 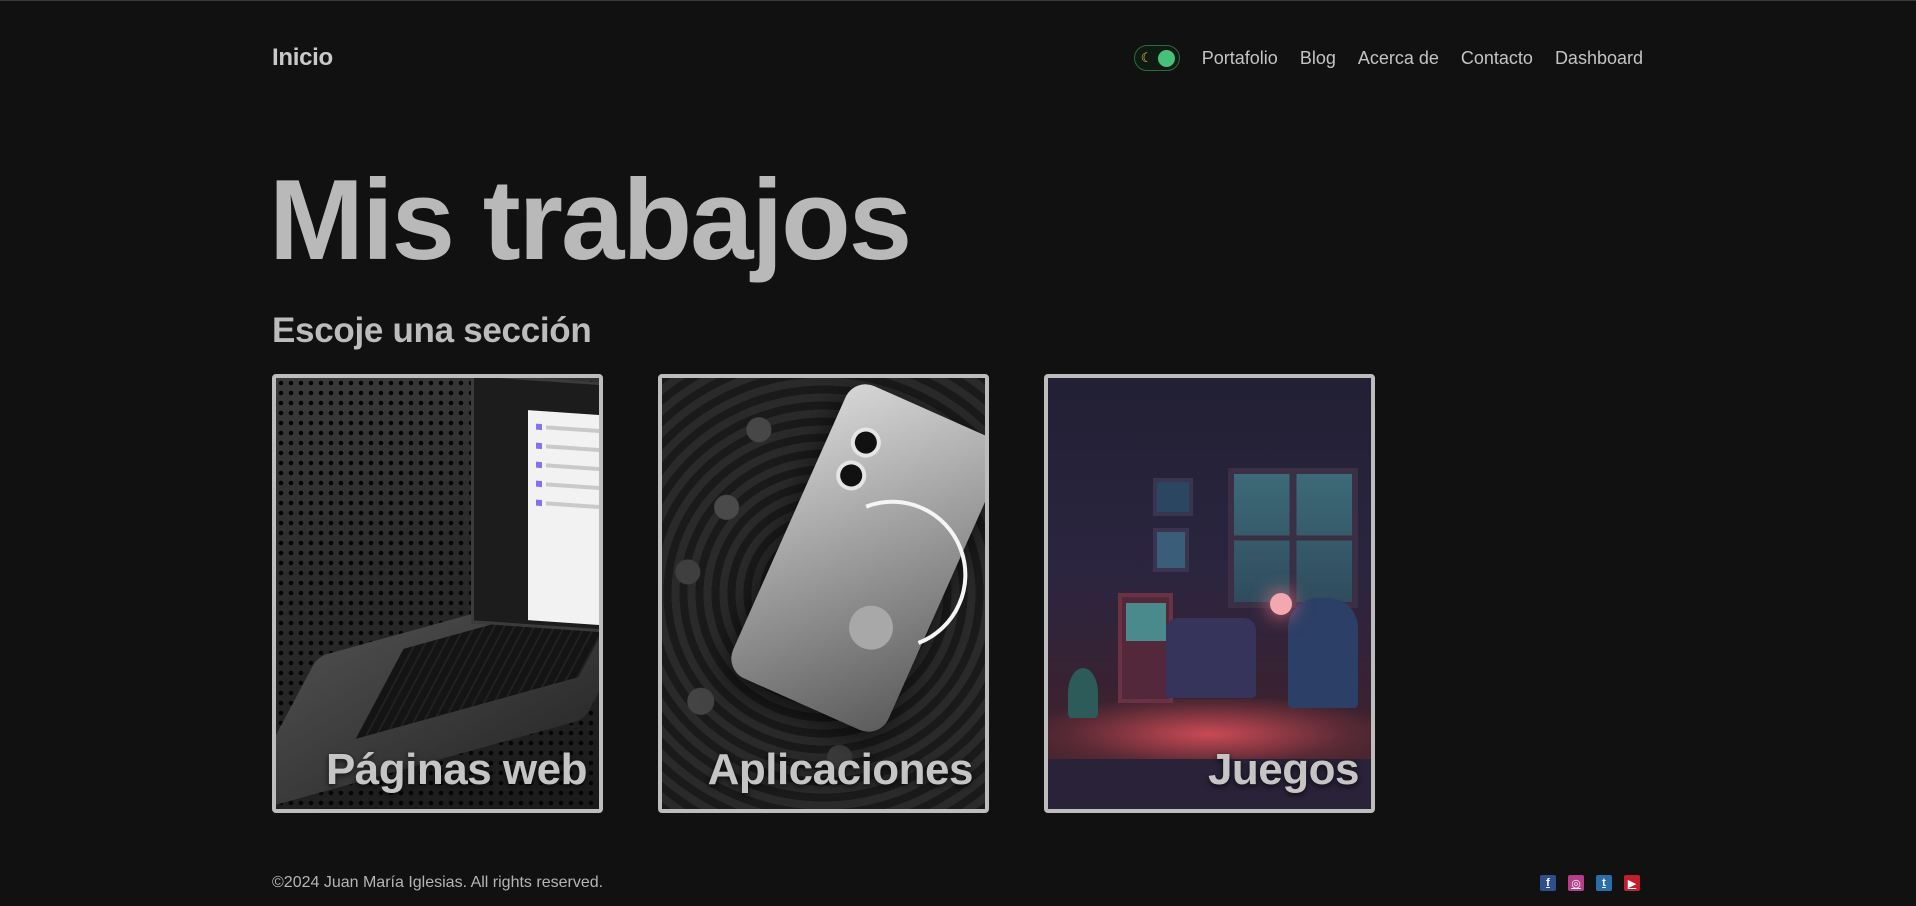 I want to click on twitter-icon: t, so click(x=1604, y=883).